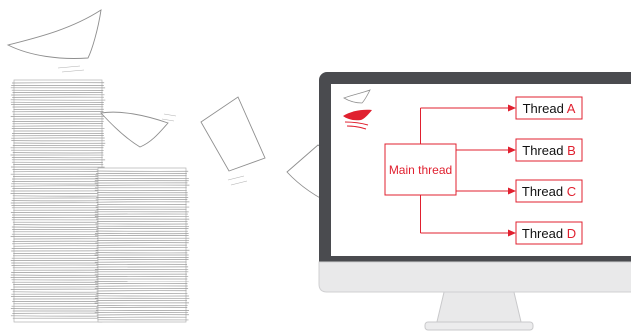  I want to click on thread-d-prefix: Thread, so click(544, 233).